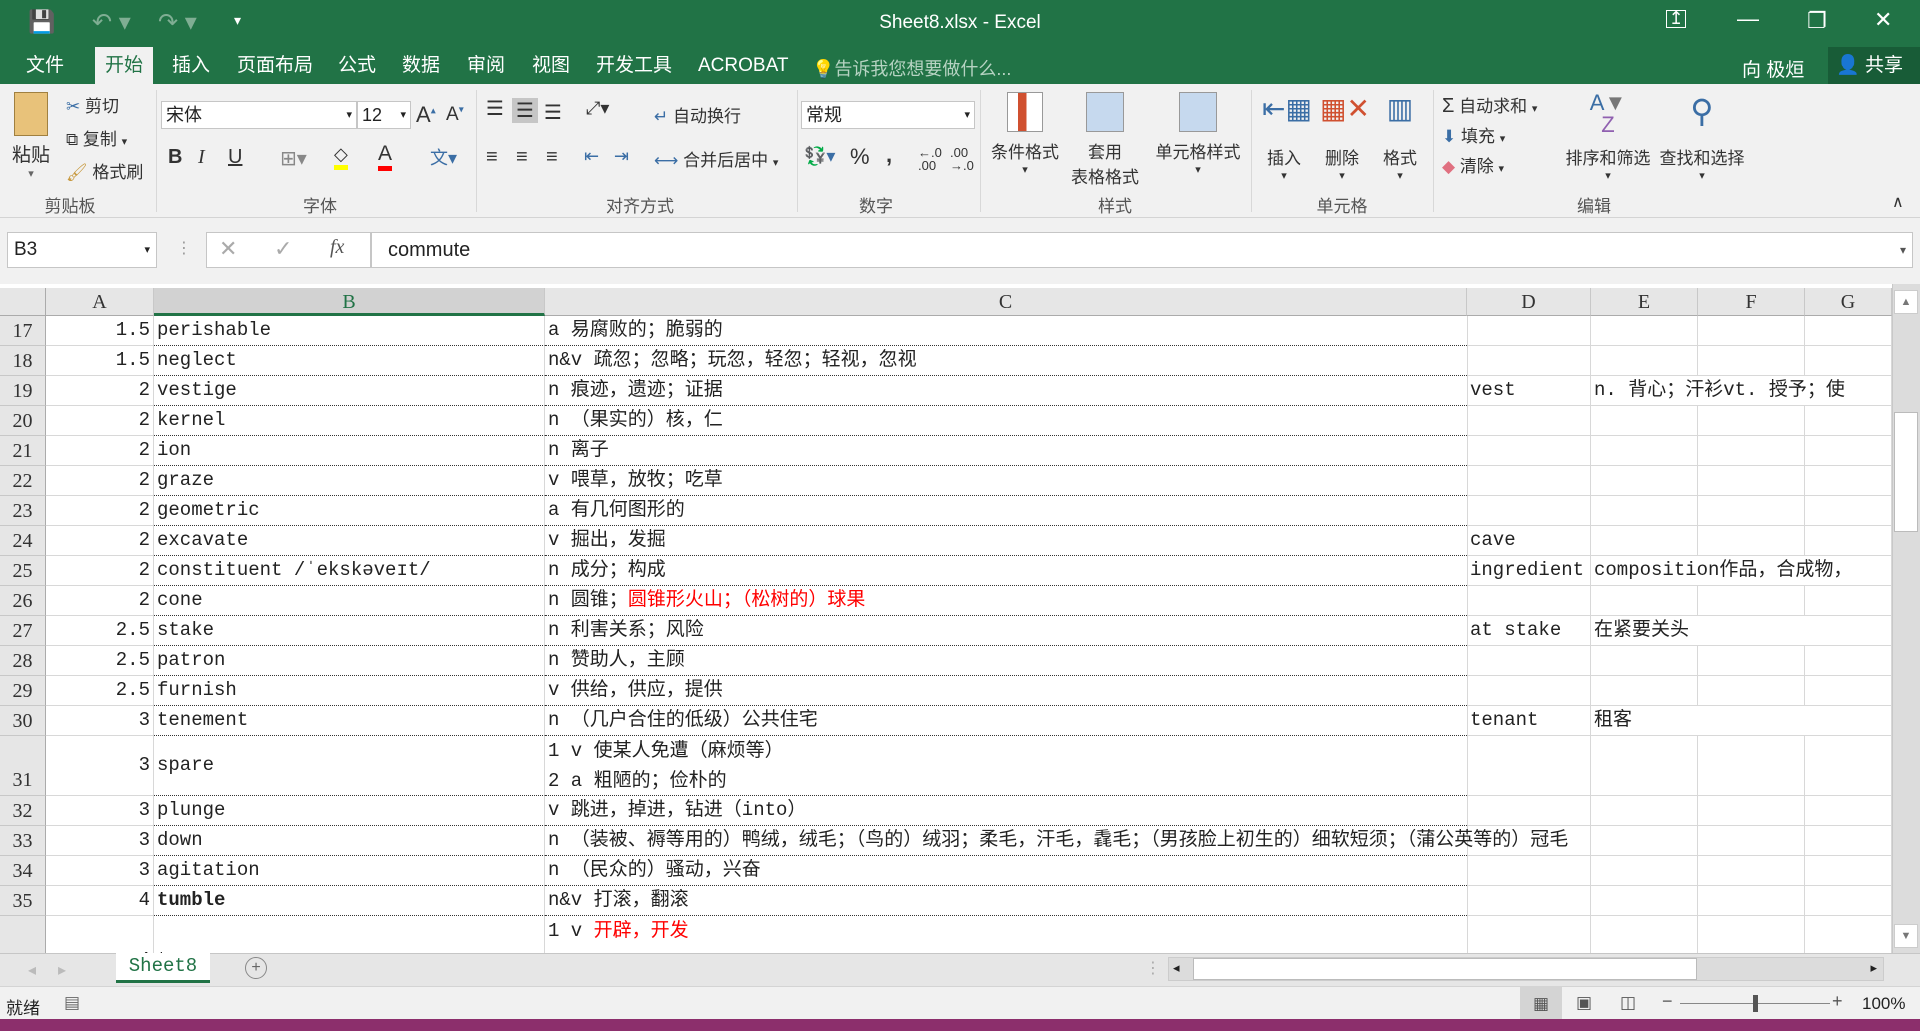  Describe the element at coordinates (1105, 140) in the screenshot. I see `format-as-table-button: 套用 表格格式` at that location.